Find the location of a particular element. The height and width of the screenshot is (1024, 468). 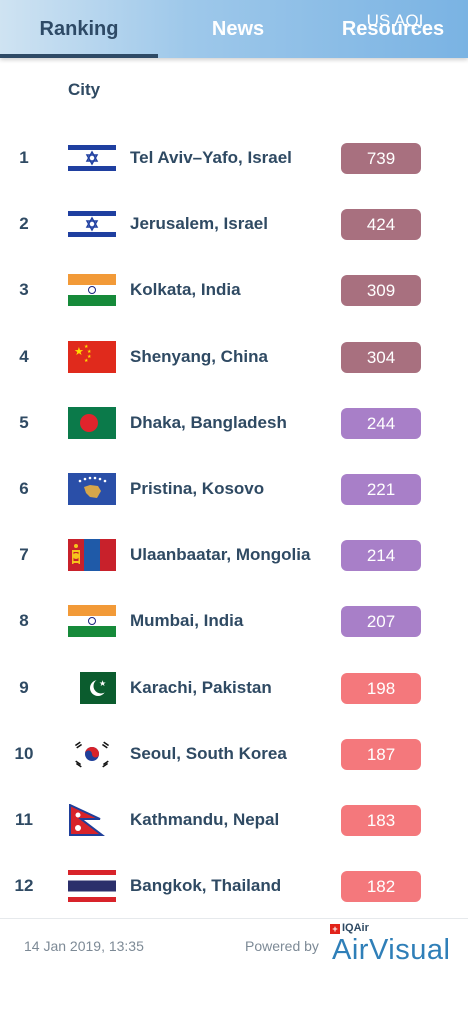

ranking-row: 9 ★ Karachi, Pakistan 198 is located at coordinates (234, 688).